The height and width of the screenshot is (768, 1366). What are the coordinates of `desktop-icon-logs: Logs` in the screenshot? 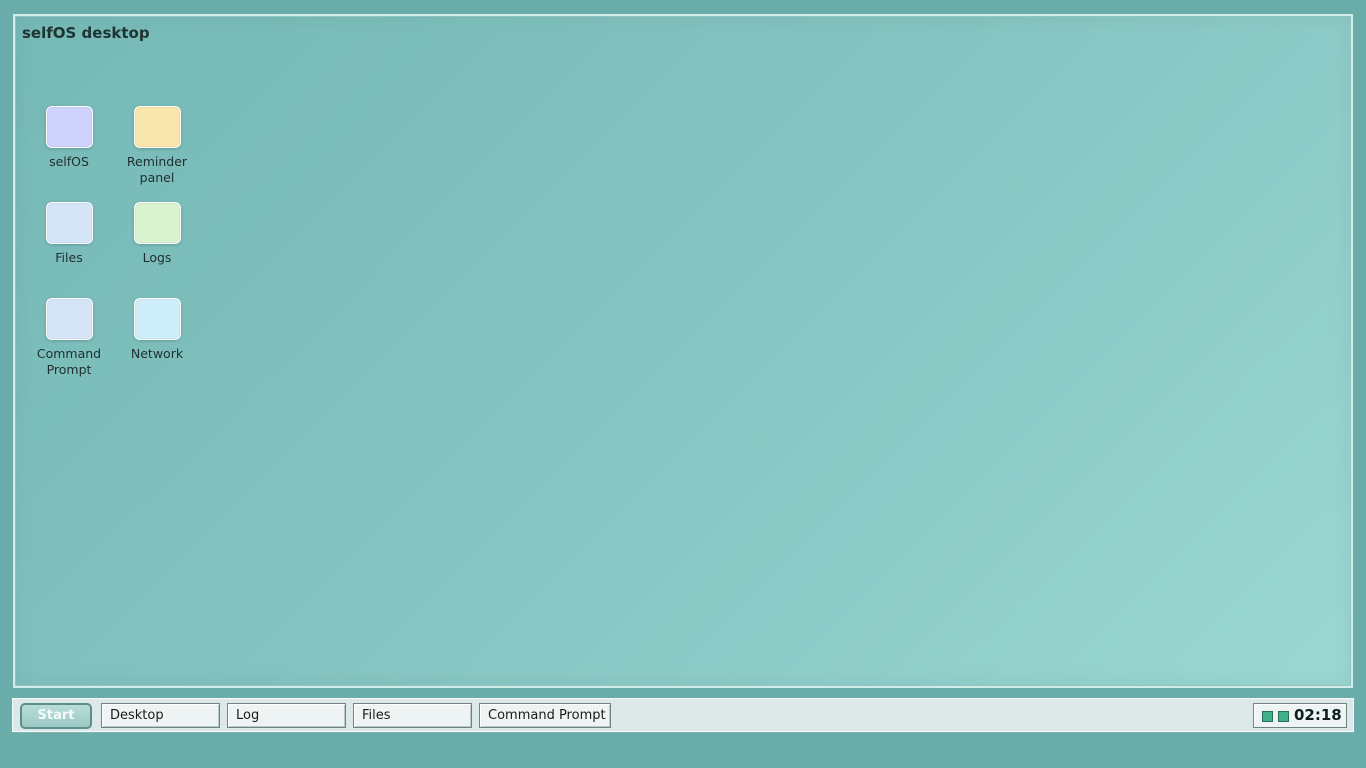 It's located at (157, 234).